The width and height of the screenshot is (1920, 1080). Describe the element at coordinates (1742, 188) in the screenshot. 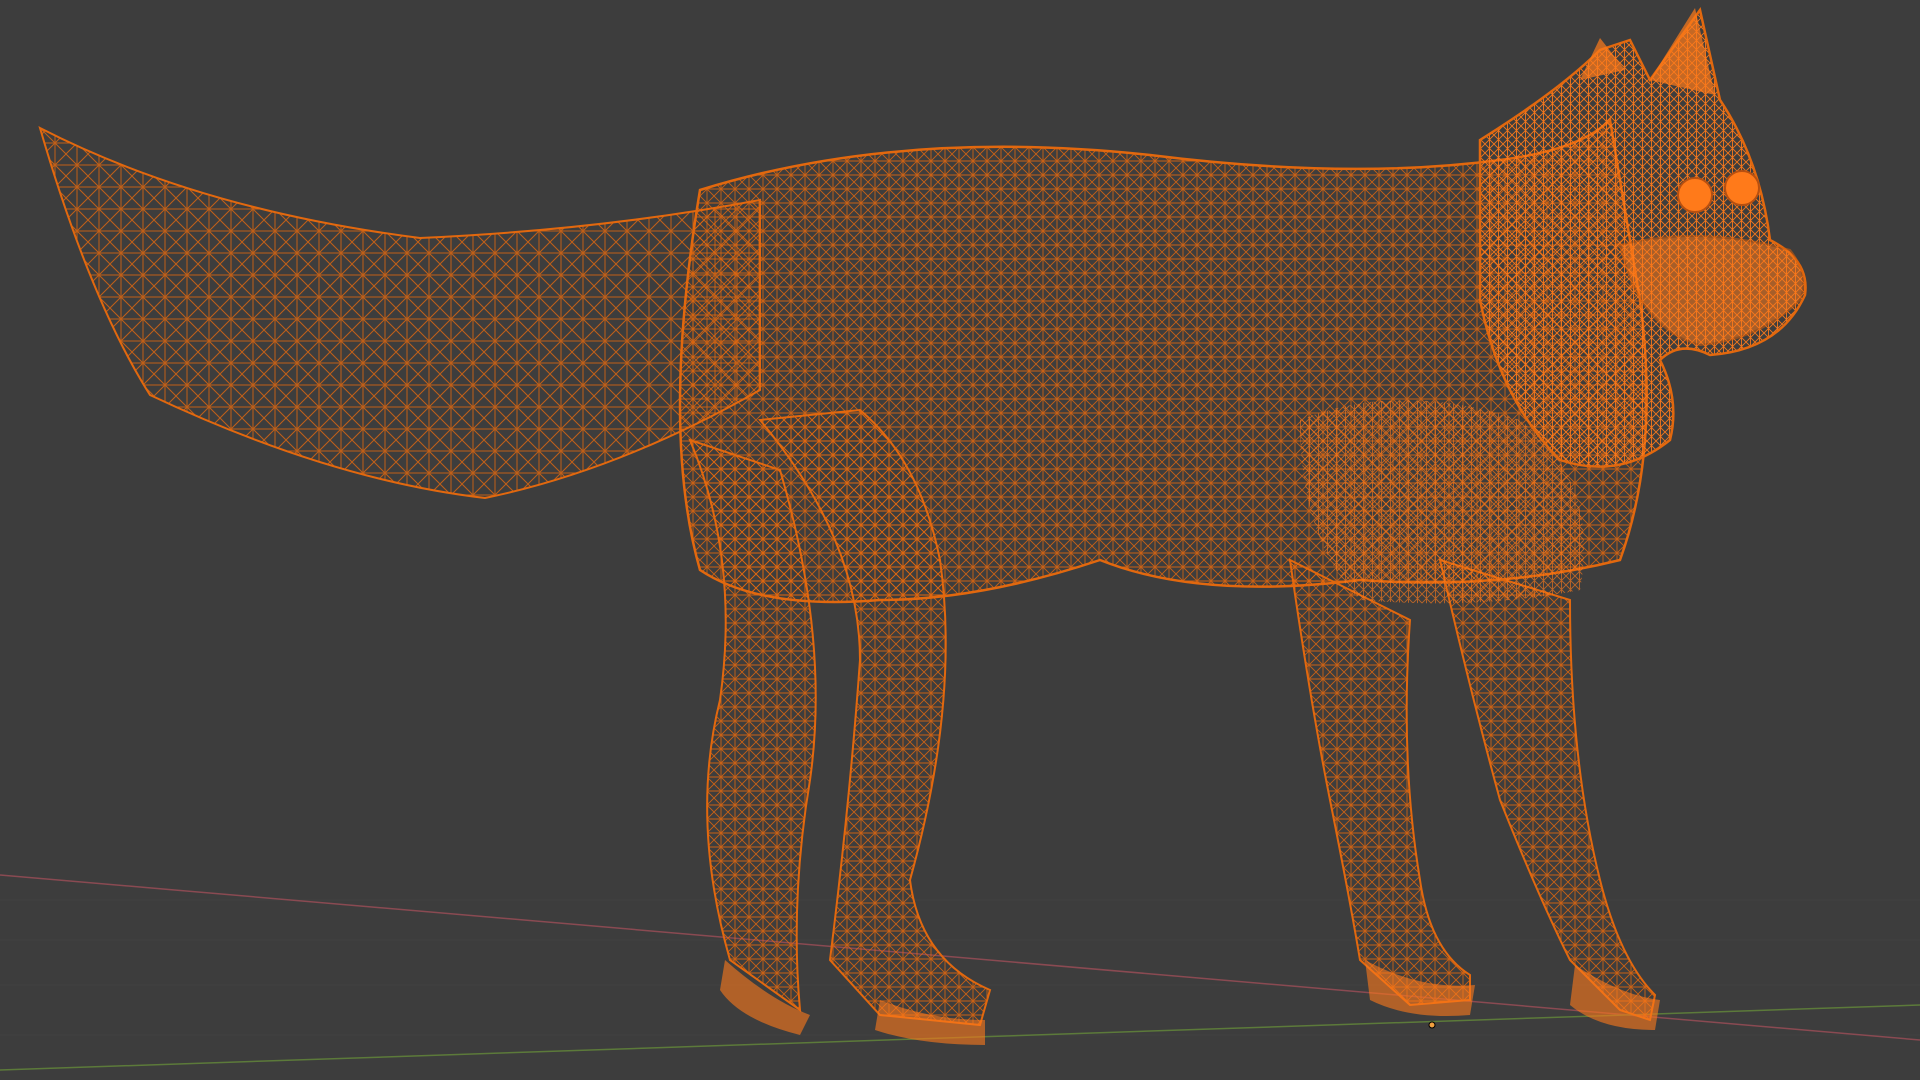

I see `wolf-eye-right` at that location.